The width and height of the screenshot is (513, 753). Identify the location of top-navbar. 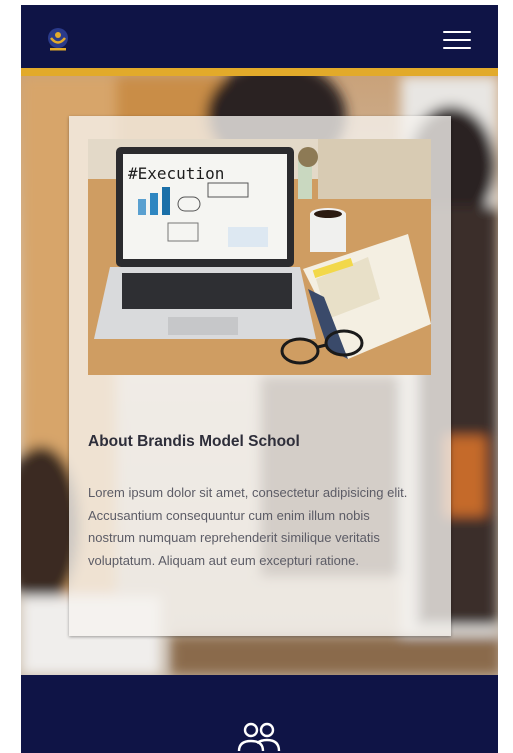
(259, 36).